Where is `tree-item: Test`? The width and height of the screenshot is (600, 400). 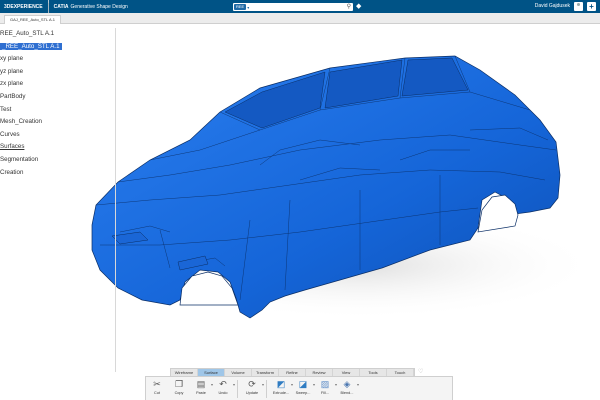 tree-item: Test is located at coordinates (60, 110).